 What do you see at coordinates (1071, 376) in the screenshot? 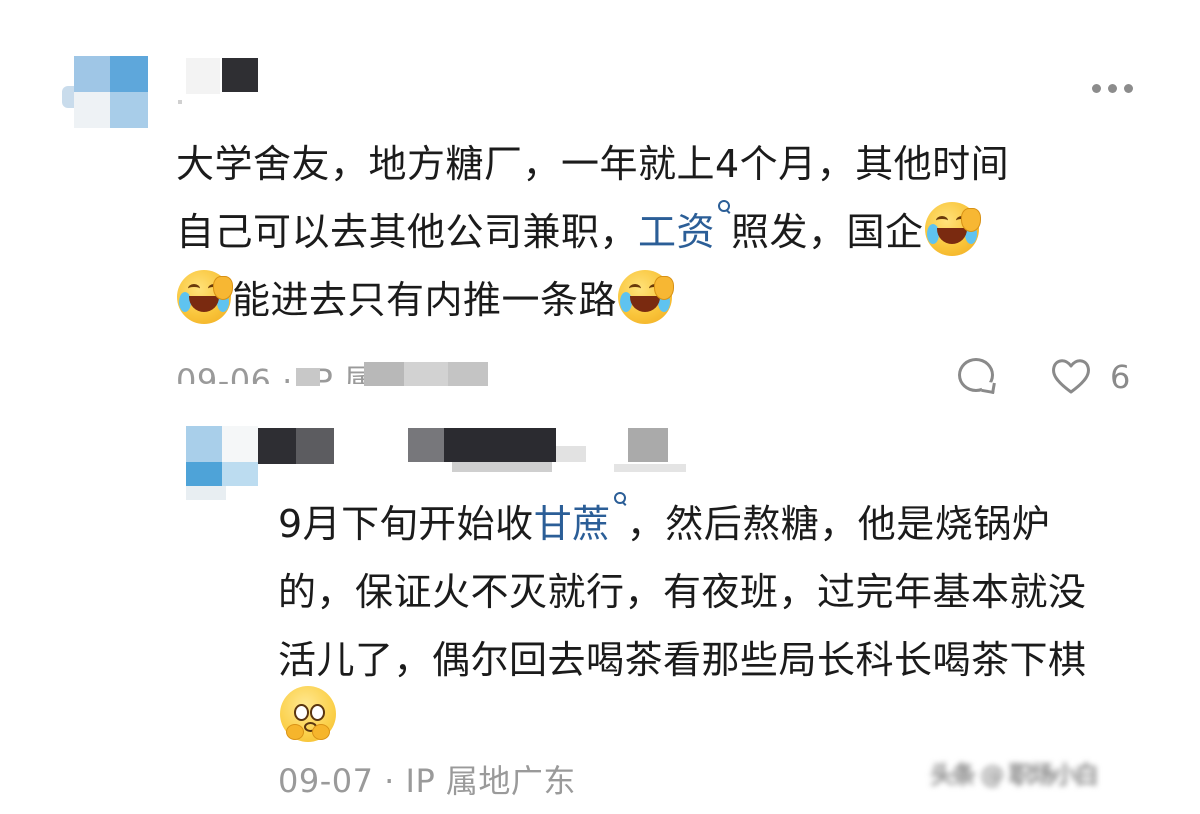
I see `heart-icon` at bounding box center [1071, 376].